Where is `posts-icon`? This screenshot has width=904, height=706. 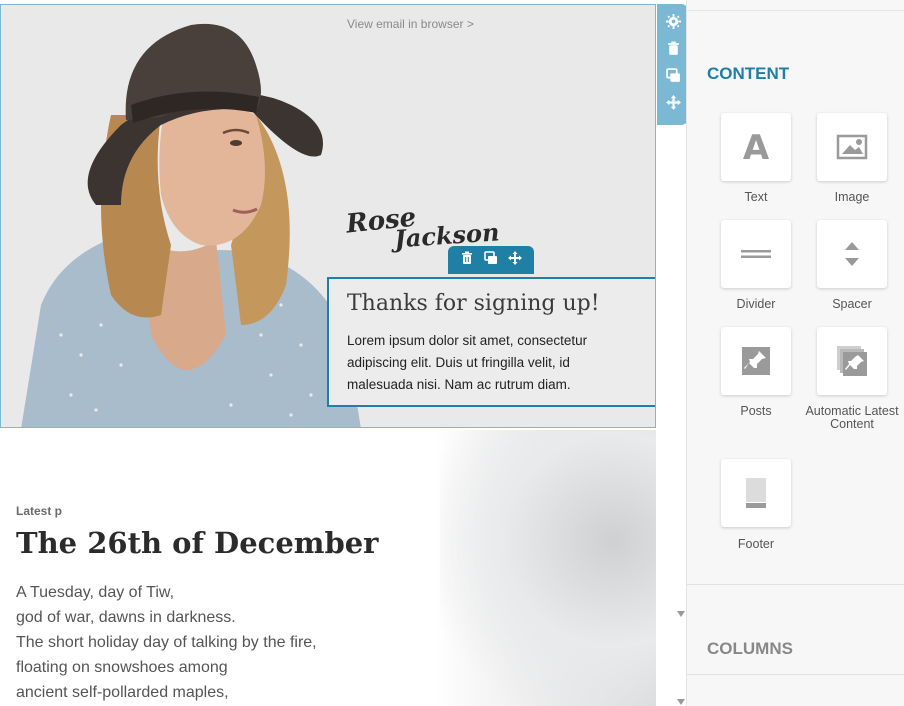
posts-icon is located at coordinates (756, 361).